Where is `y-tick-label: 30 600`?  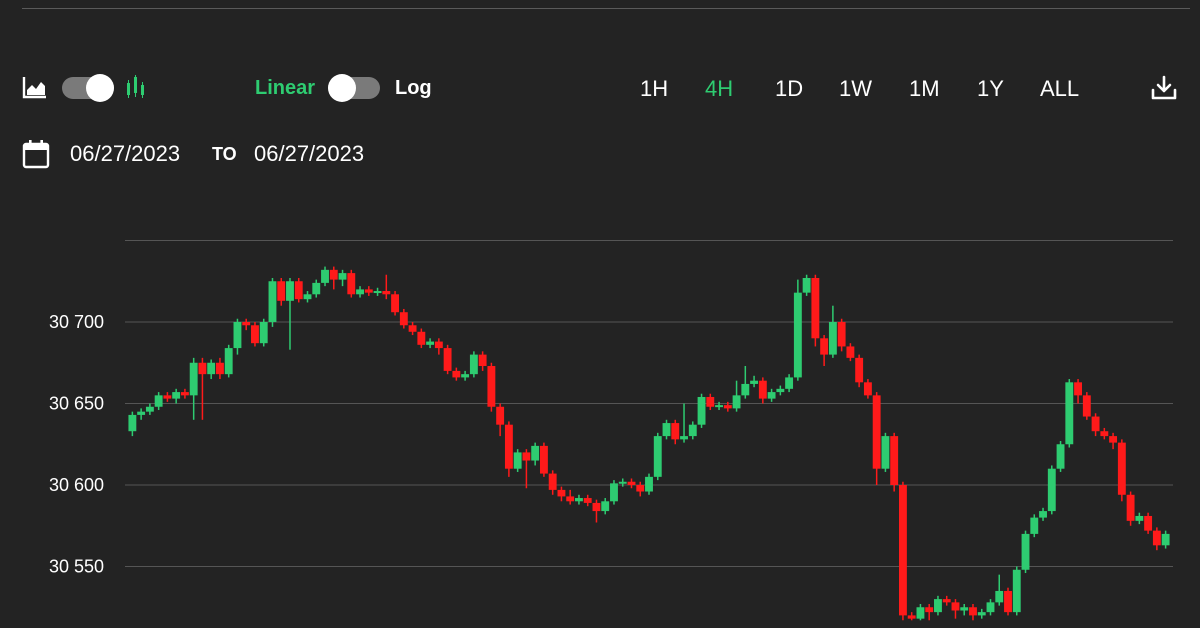
y-tick-label: 30 600 is located at coordinates (76, 485).